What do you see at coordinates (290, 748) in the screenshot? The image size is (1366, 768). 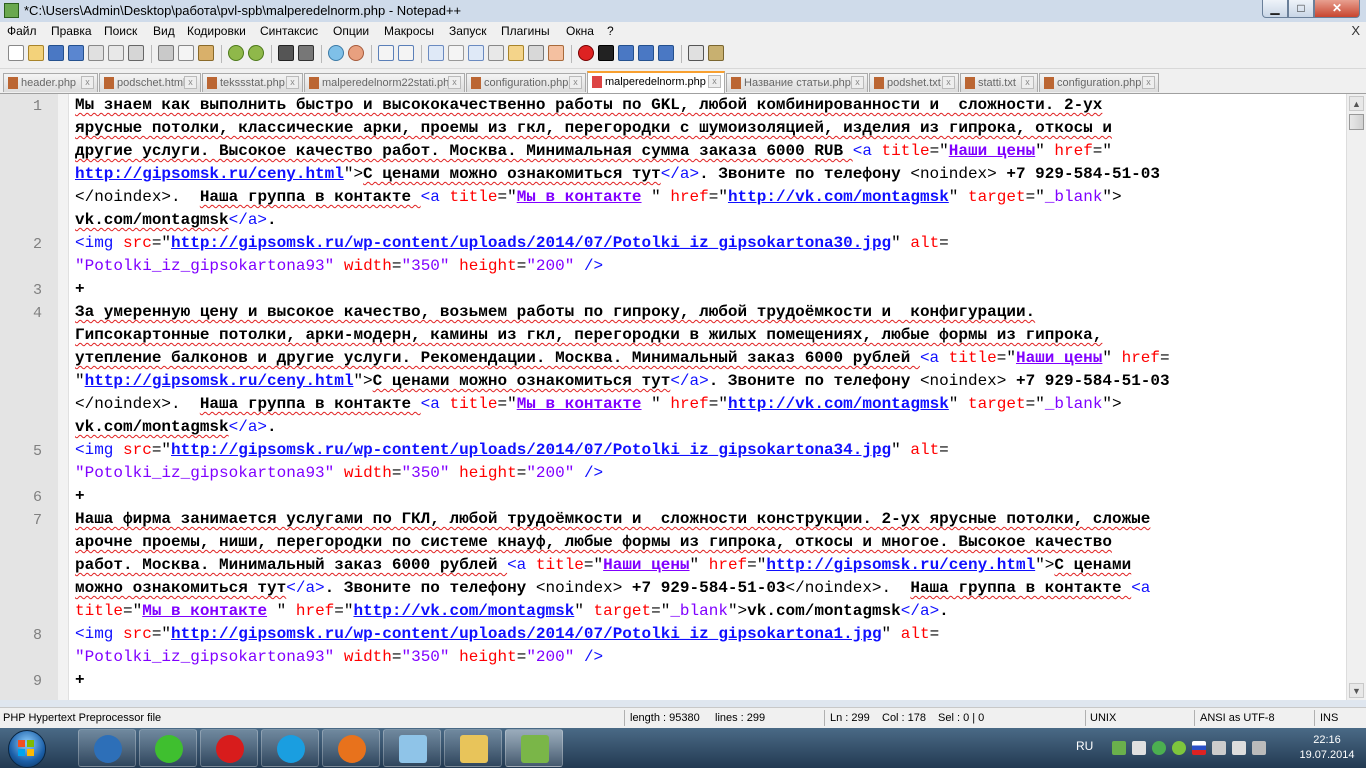 I see `taskbar-app-skype` at bounding box center [290, 748].